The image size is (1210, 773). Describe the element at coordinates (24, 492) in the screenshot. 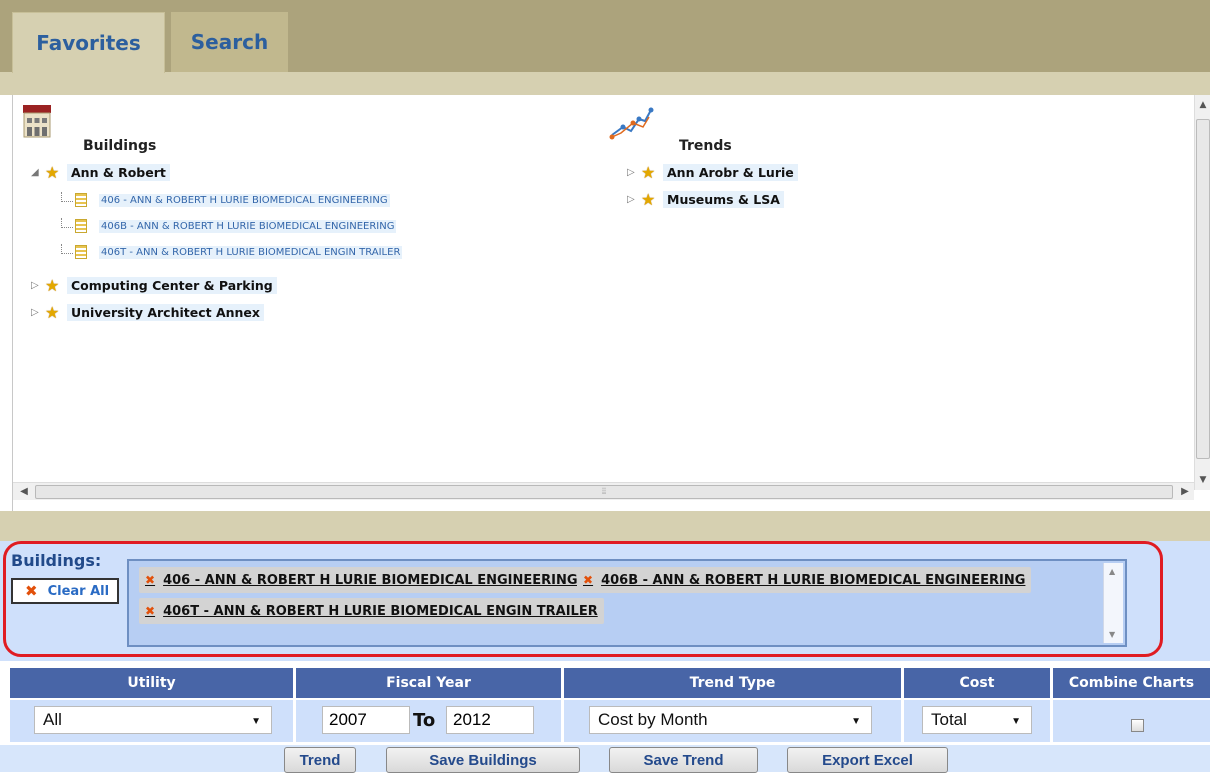

I see `scroll-left-icon: ◀` at that location.